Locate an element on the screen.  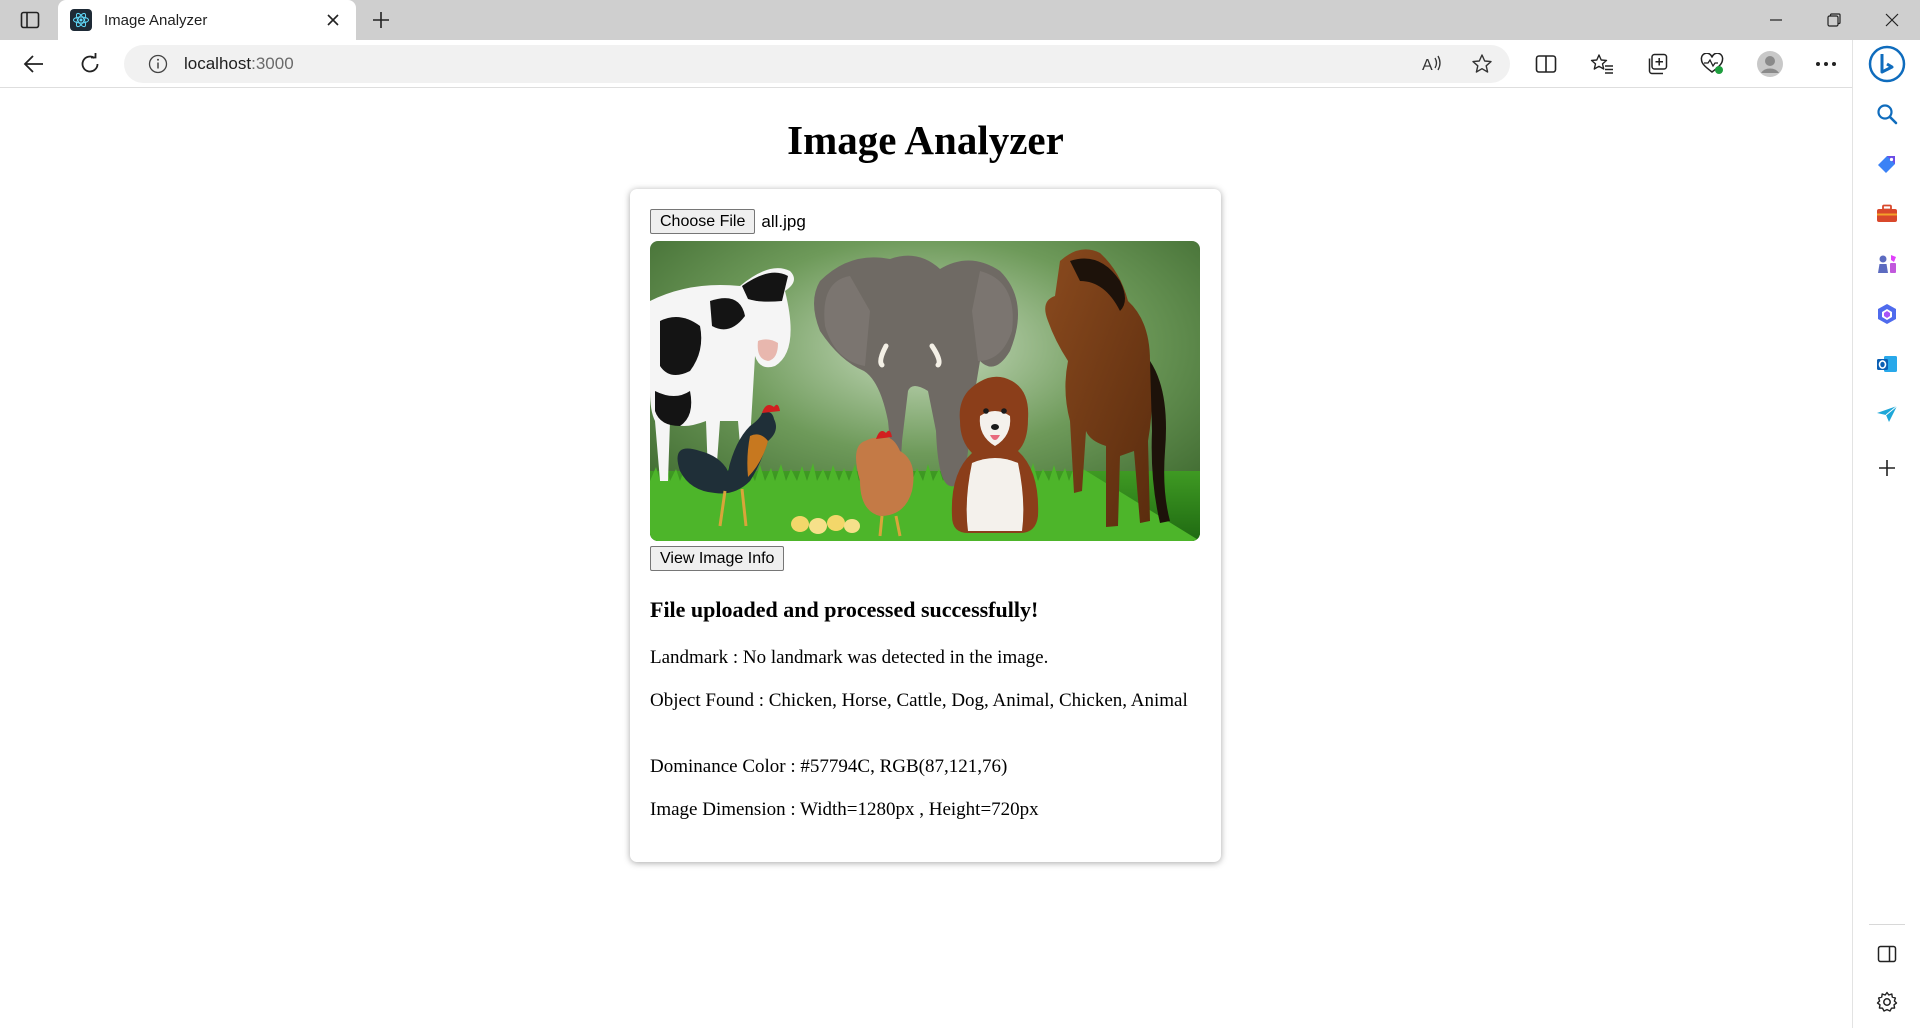
copilot-icon is located at coordinates (1887, 64).